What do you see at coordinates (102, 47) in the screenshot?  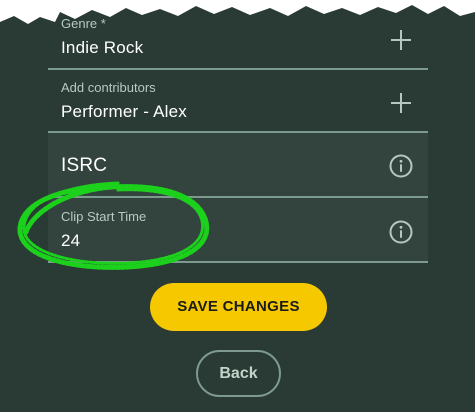 I see `genre-value: Indie Rock` at bounding box center [102, 47].